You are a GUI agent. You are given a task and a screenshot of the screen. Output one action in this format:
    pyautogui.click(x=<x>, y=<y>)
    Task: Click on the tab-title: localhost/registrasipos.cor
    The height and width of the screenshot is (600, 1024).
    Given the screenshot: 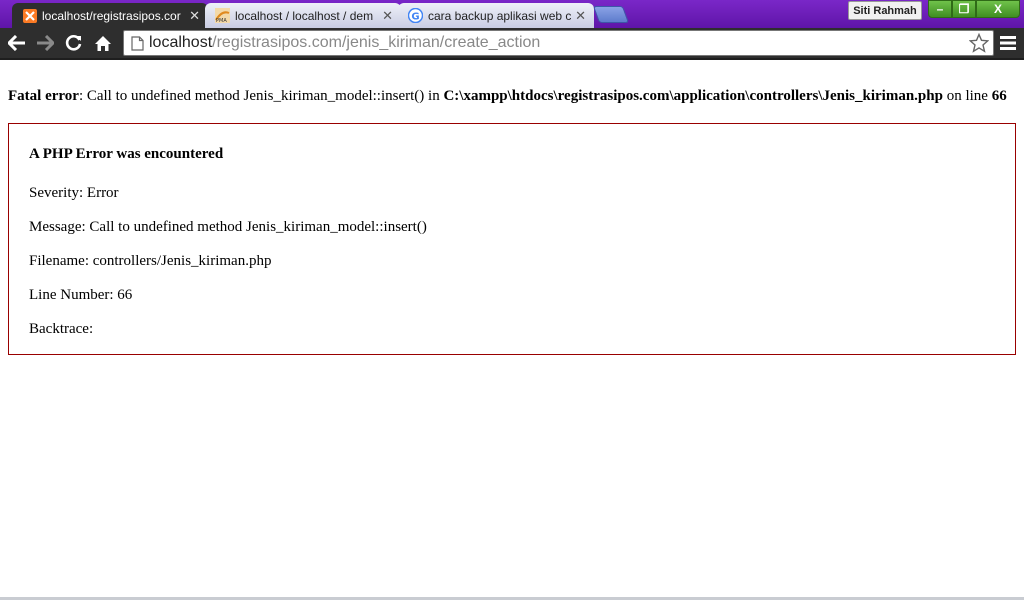 What is the action you would take?
    pyautogui.click(x=111, y=15)
    